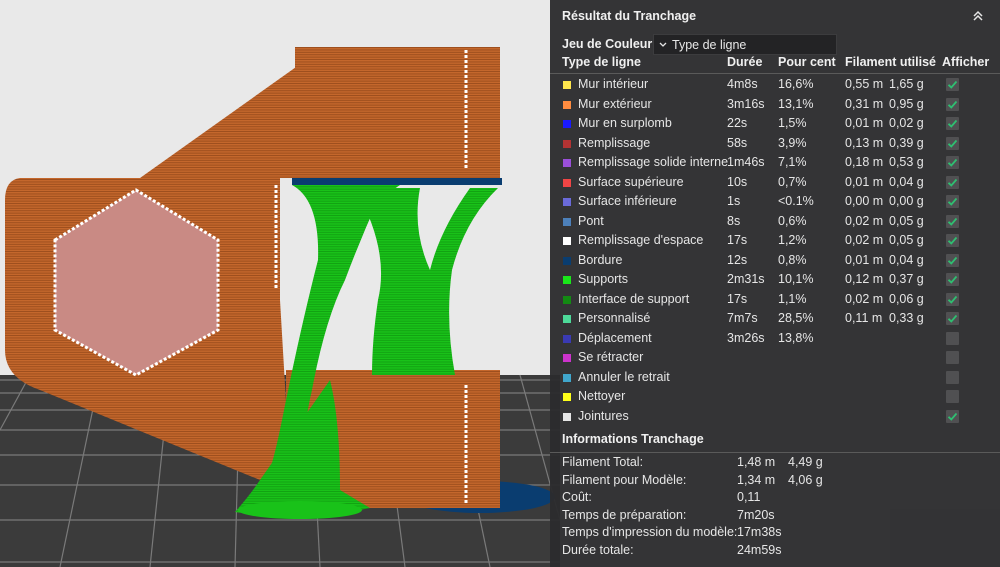 This screenshot has width=1000, height=567. Describe the element at coordinates (775, 202) in the screenshot. I see `table-row: Surface inférieure 1s <0.1% 0,00 m 0,00 g` at that location.